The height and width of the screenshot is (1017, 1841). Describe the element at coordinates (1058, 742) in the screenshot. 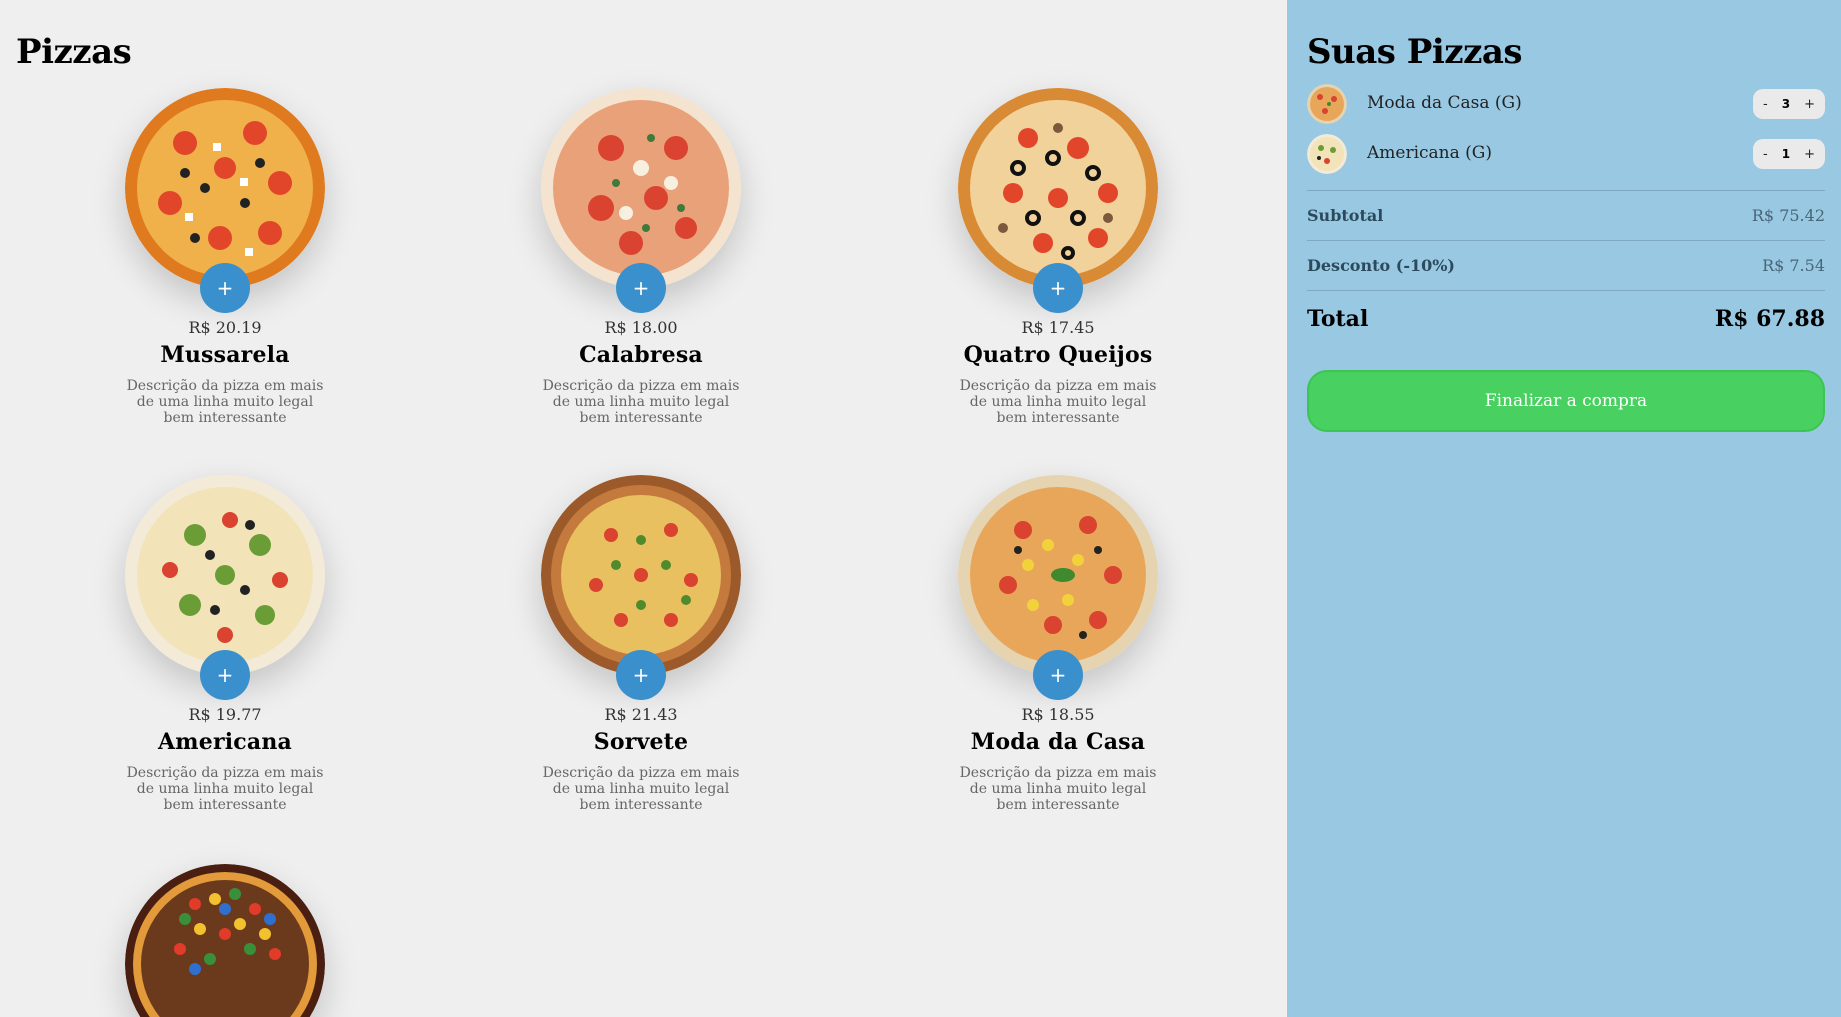

I see `pizza-name: Moda da Casa` at that location.